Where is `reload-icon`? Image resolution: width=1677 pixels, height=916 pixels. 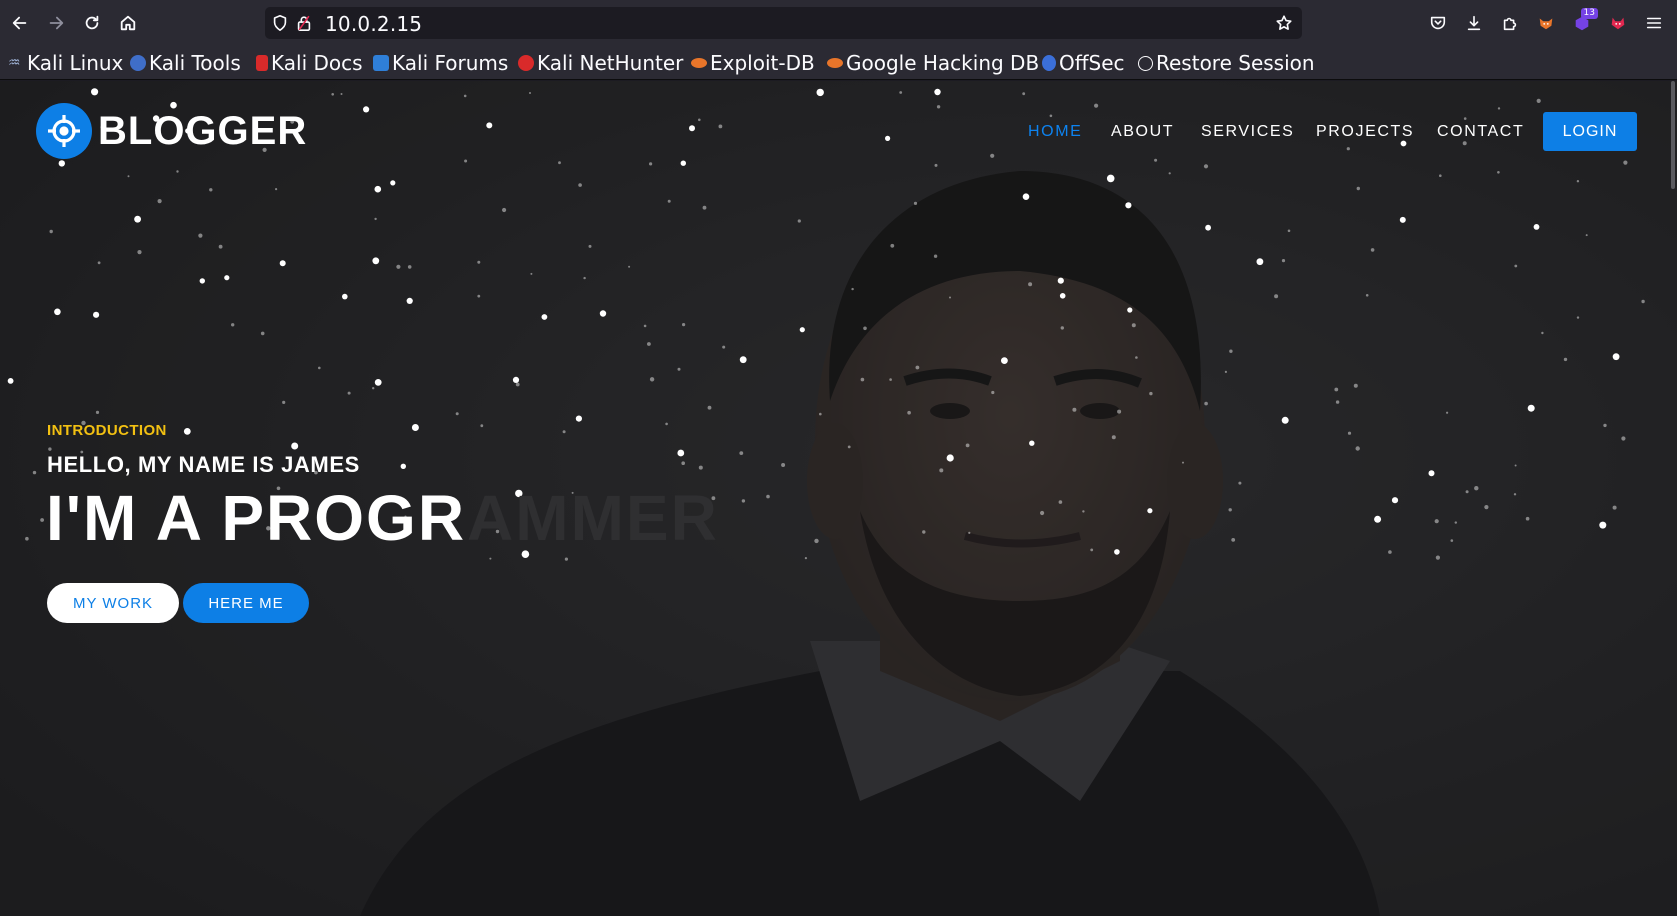
reload-icon is located at coordinates (92, 22).